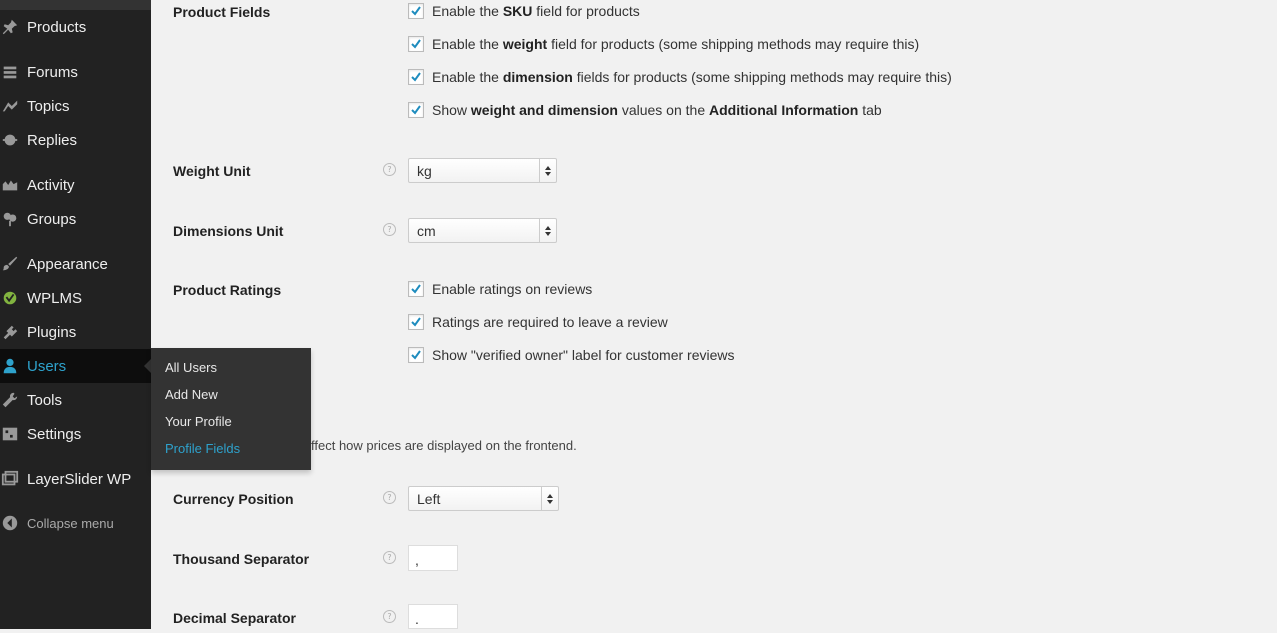 The image size is (1277, 633). What do you see at coordinates (10, 479) in the screenshot?
I see `layers-icon` at bounding box center [10, 479].